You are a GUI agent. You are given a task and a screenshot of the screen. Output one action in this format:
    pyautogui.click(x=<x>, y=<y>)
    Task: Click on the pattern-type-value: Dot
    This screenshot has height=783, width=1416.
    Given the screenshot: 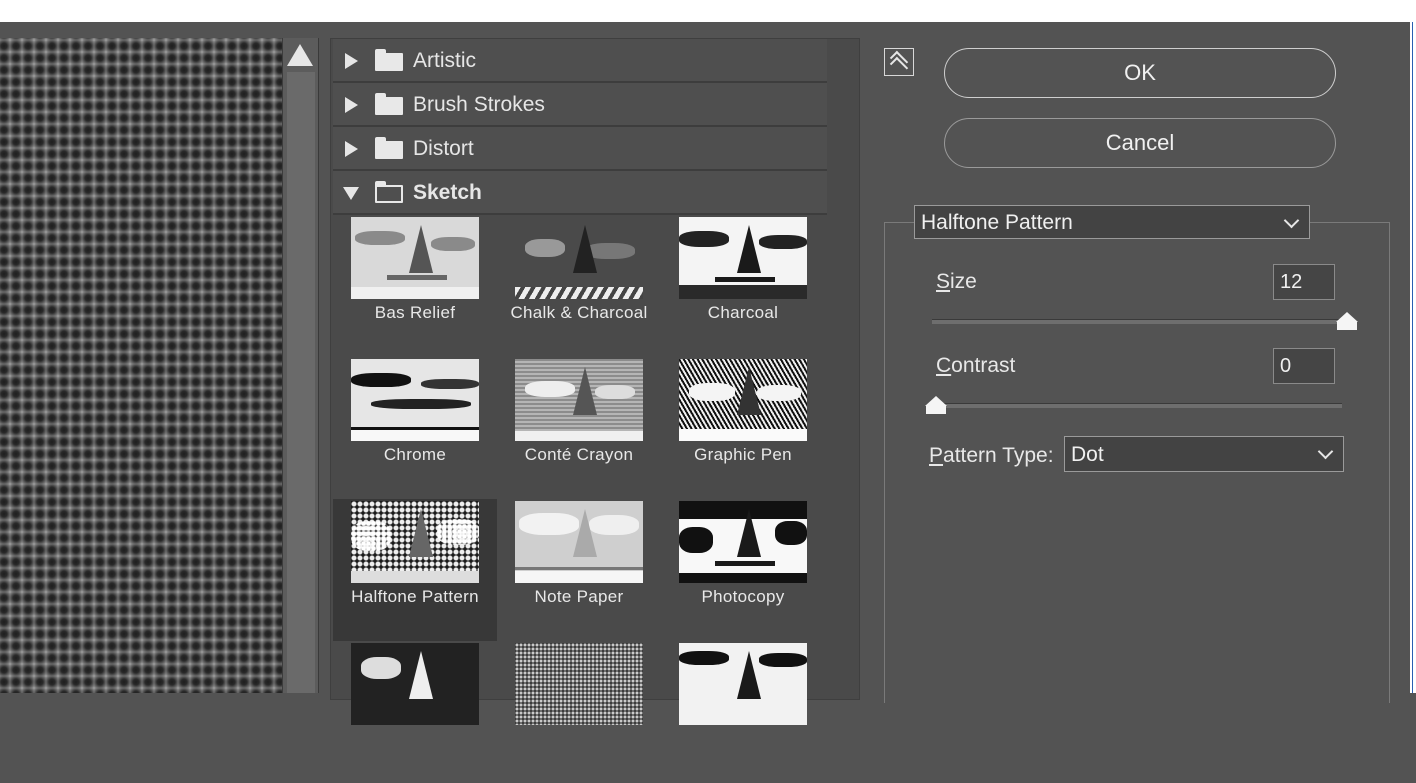 What is the action you would take?
    pyautogui.click(x=1087, y=454)
    